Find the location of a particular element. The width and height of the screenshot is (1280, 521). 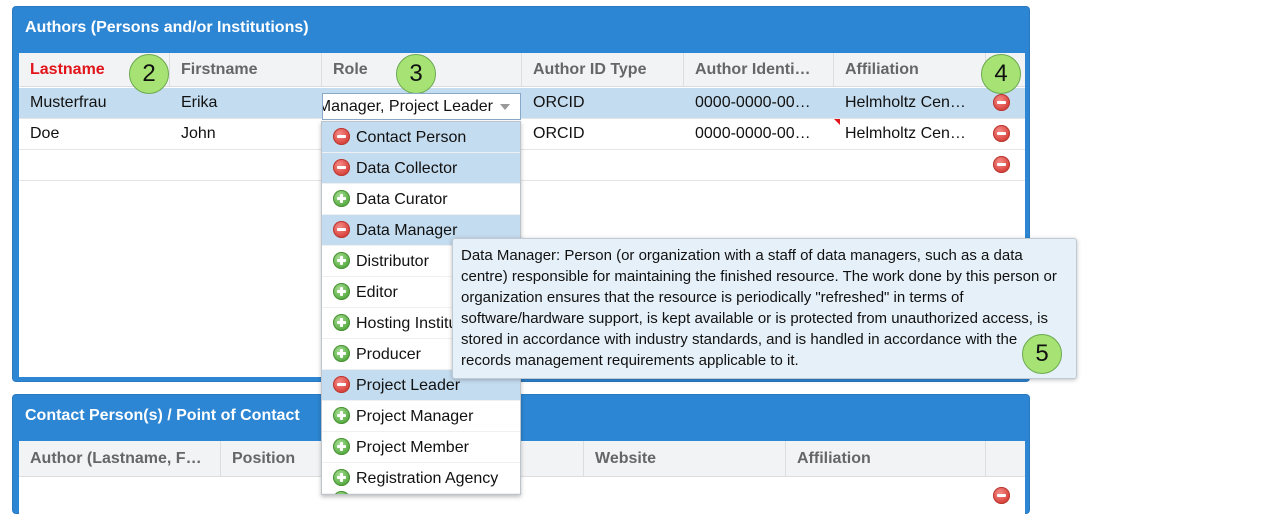

contact-panel-title: Contact Person(s) / Point of Contact is located at coordinates (162, 415).